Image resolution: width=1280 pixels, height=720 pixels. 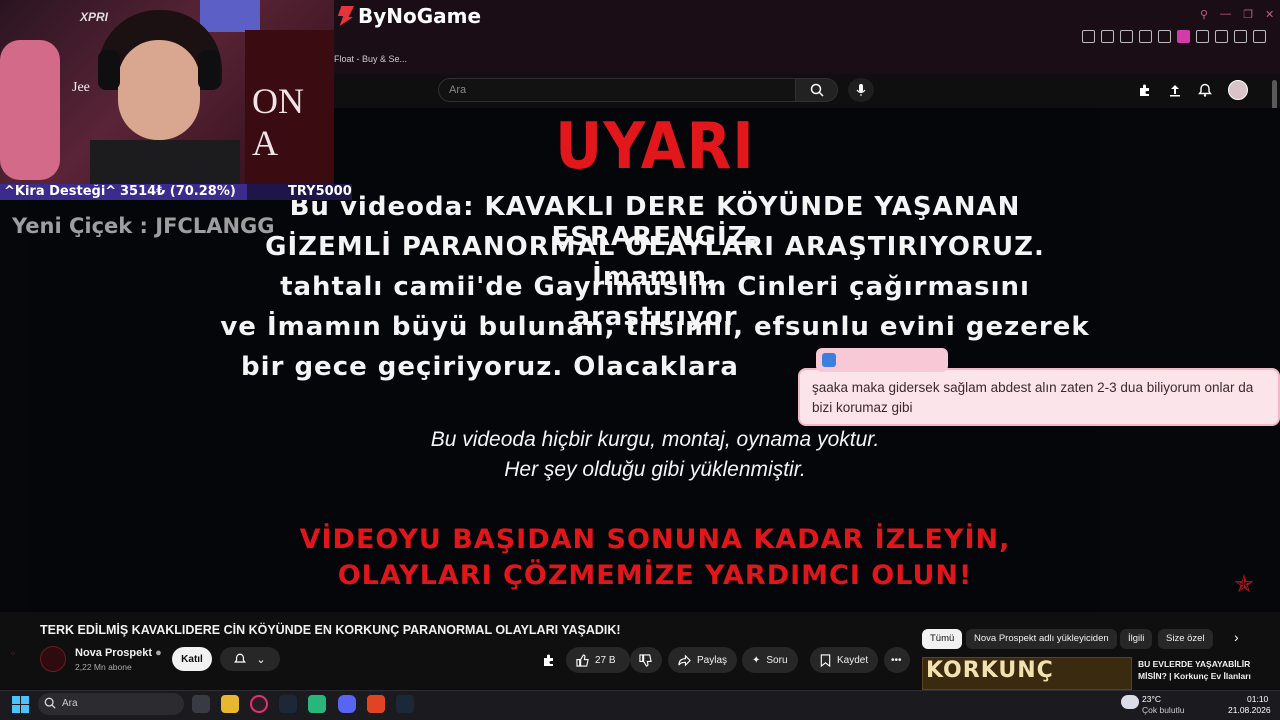 I want to click on video-red-line-2: OLAYLARI ÇÖZMEMİZE YARDIMCI OLUN!, so click(x=655, y=575).